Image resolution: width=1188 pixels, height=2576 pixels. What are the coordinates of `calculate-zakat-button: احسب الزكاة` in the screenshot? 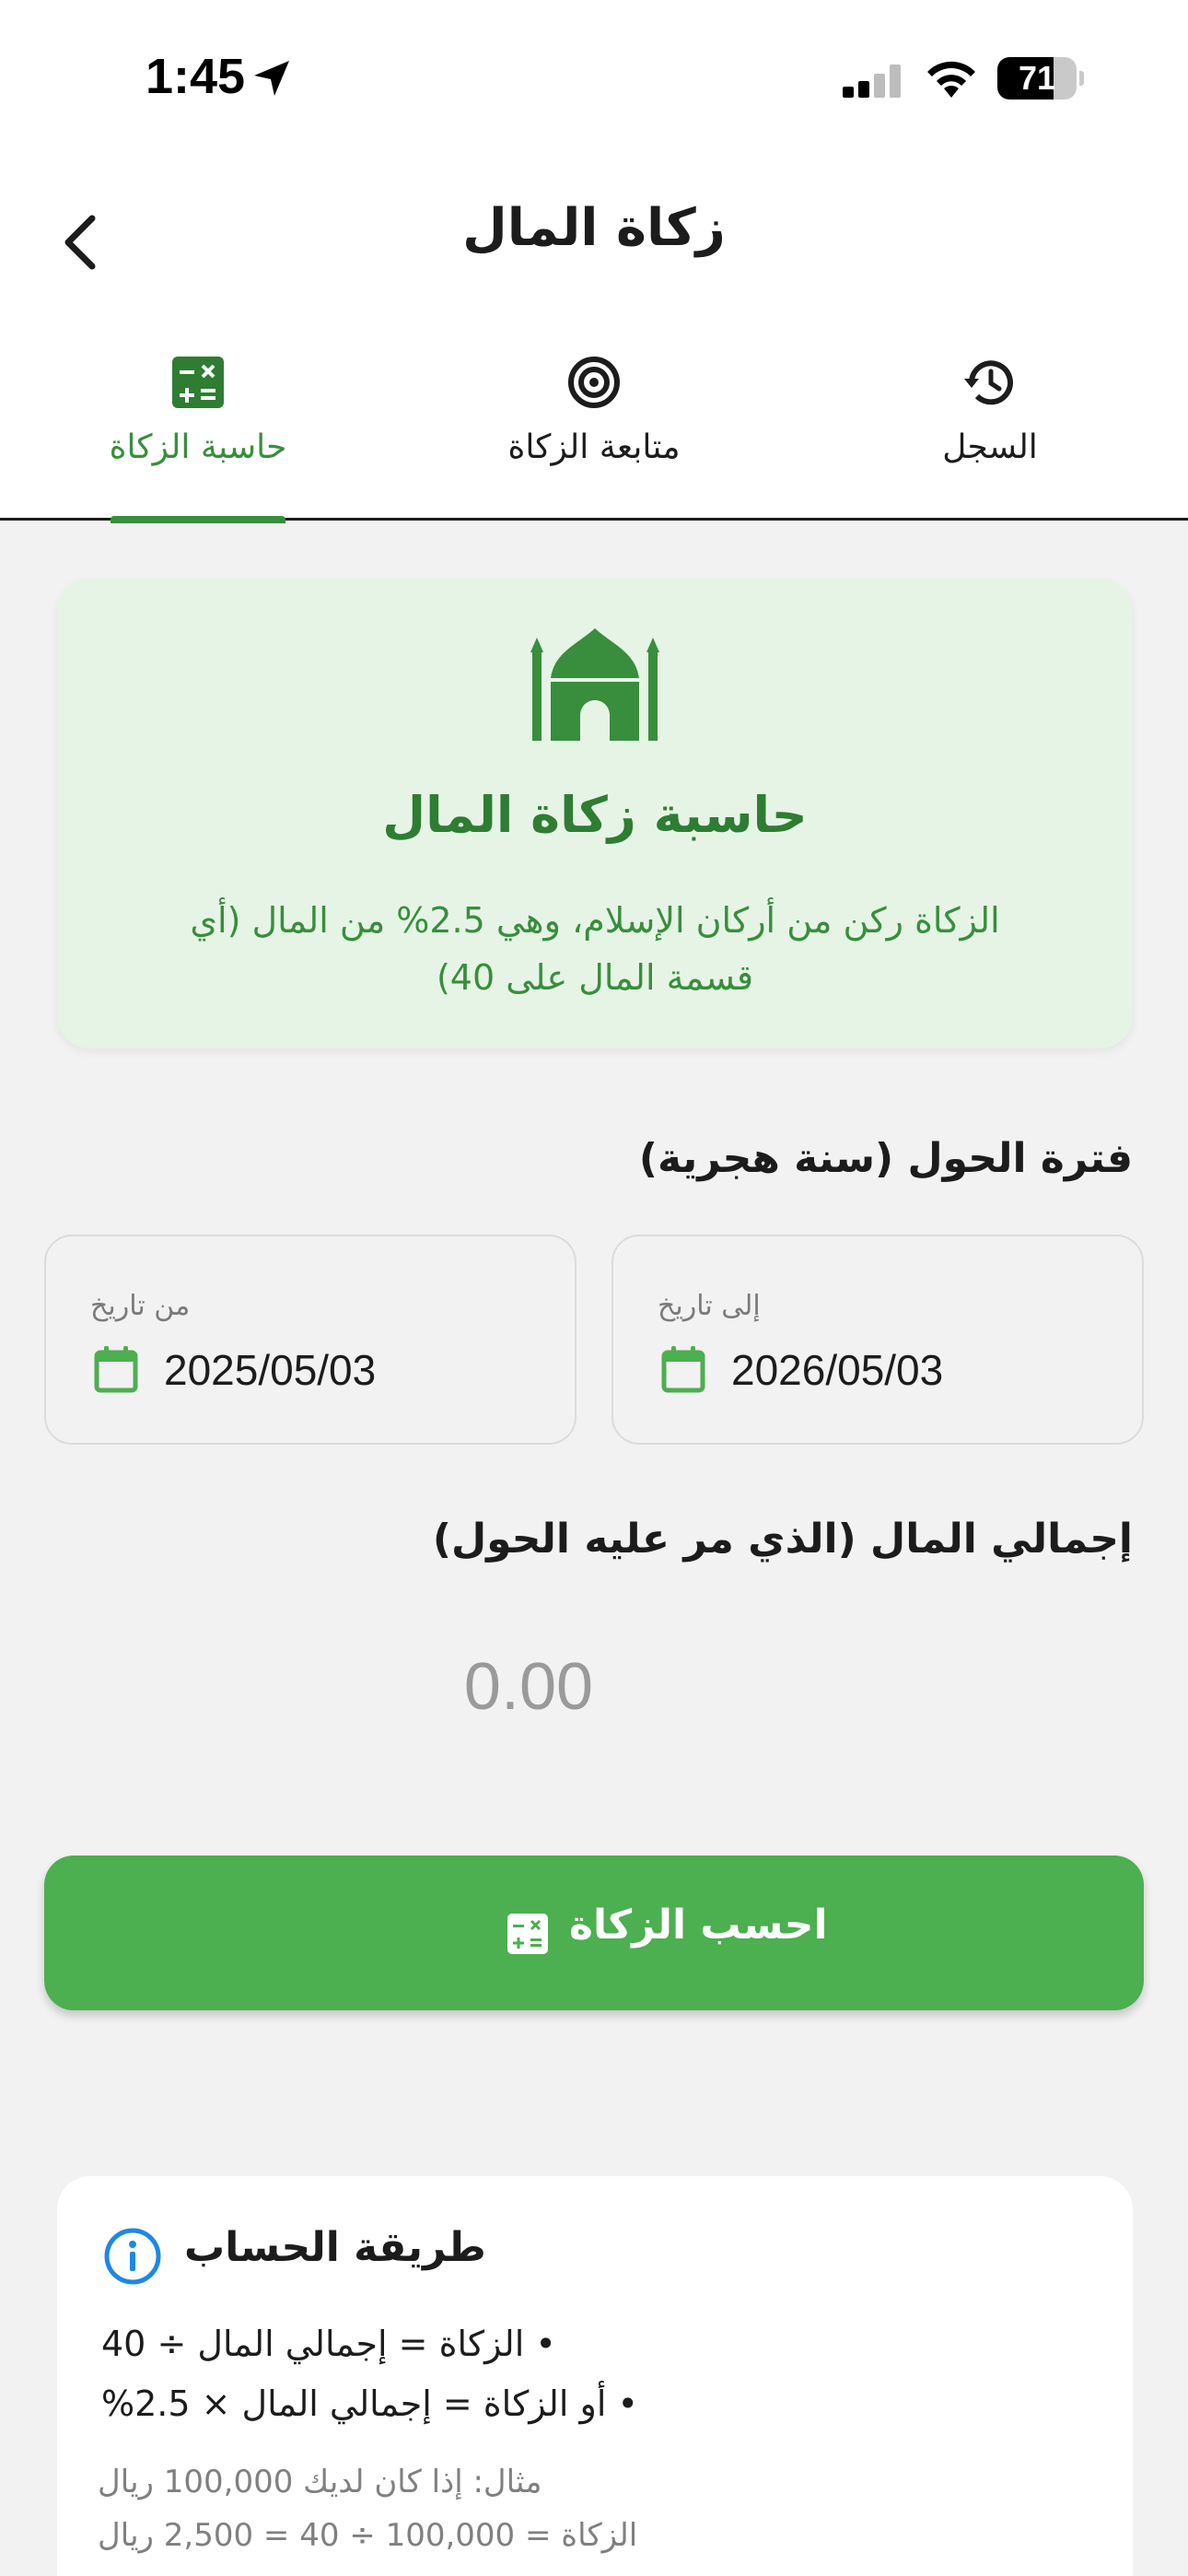 It's located at (594, 1933).